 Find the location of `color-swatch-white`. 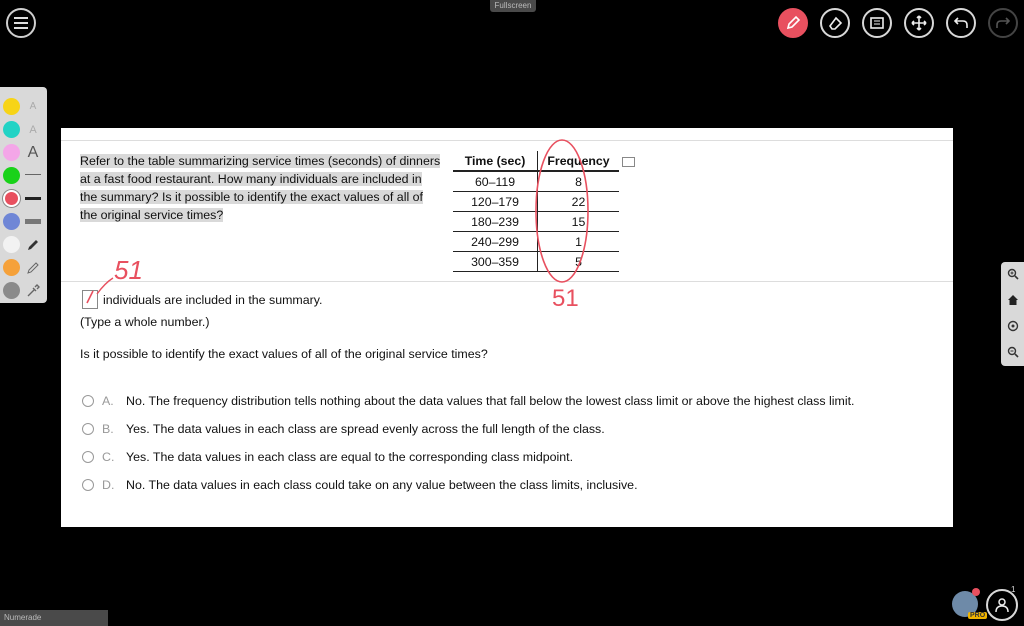

color-swatch-white is located at coordinates (11, 244).